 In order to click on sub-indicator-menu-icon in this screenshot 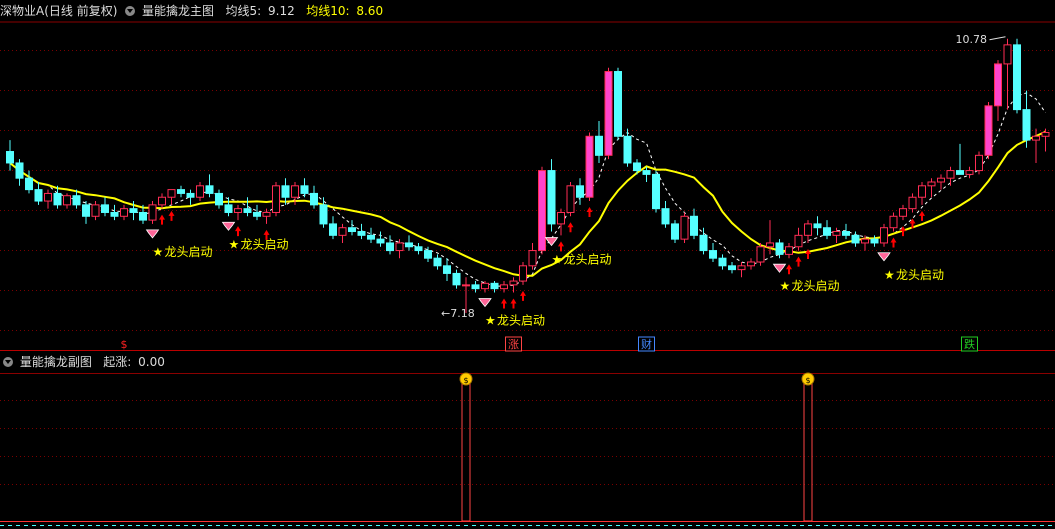, I will do `click(8, 362)`.